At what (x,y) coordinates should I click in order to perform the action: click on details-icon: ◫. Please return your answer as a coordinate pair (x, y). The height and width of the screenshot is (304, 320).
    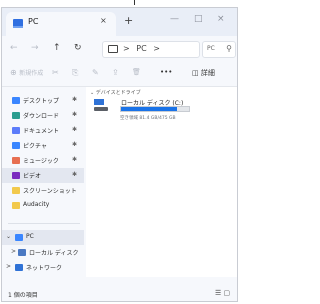
    Looking at the image, I should click on (195, 73).